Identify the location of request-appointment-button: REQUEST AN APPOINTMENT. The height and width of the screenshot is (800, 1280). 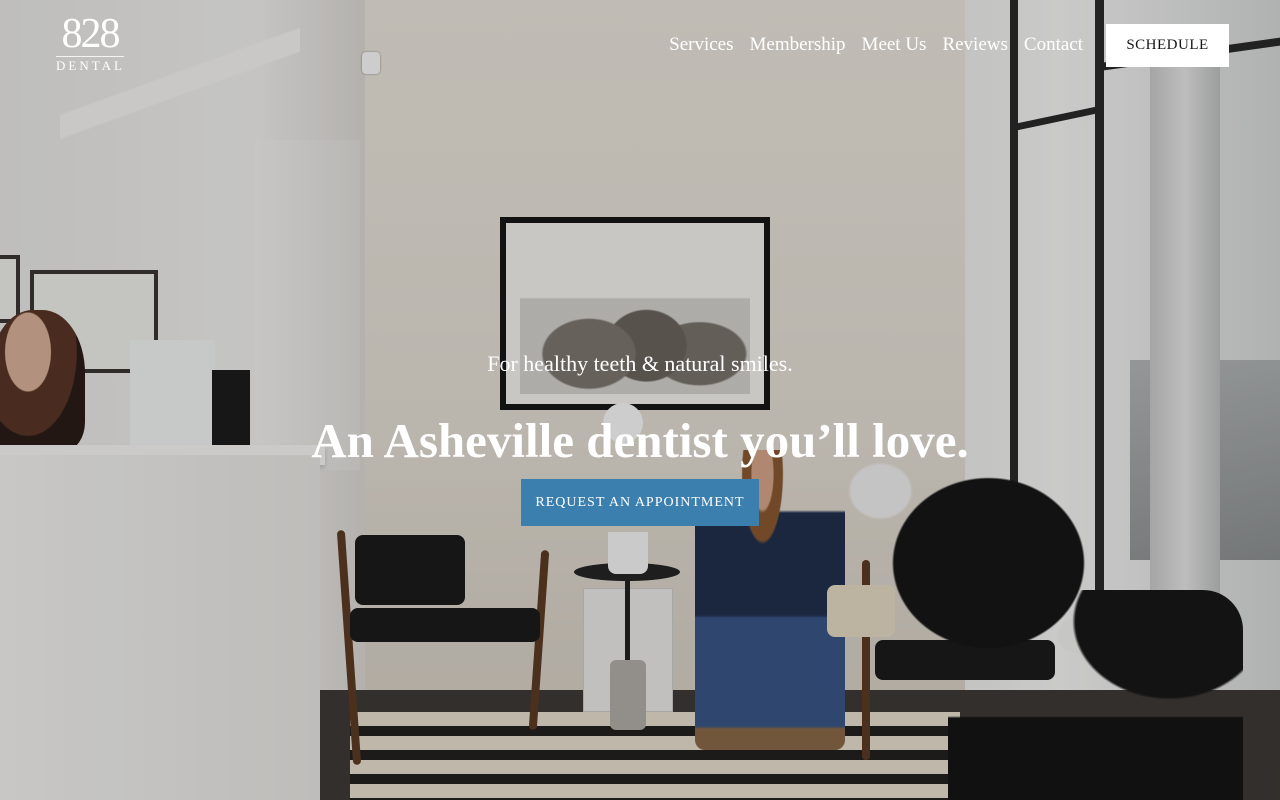
(640, 502).